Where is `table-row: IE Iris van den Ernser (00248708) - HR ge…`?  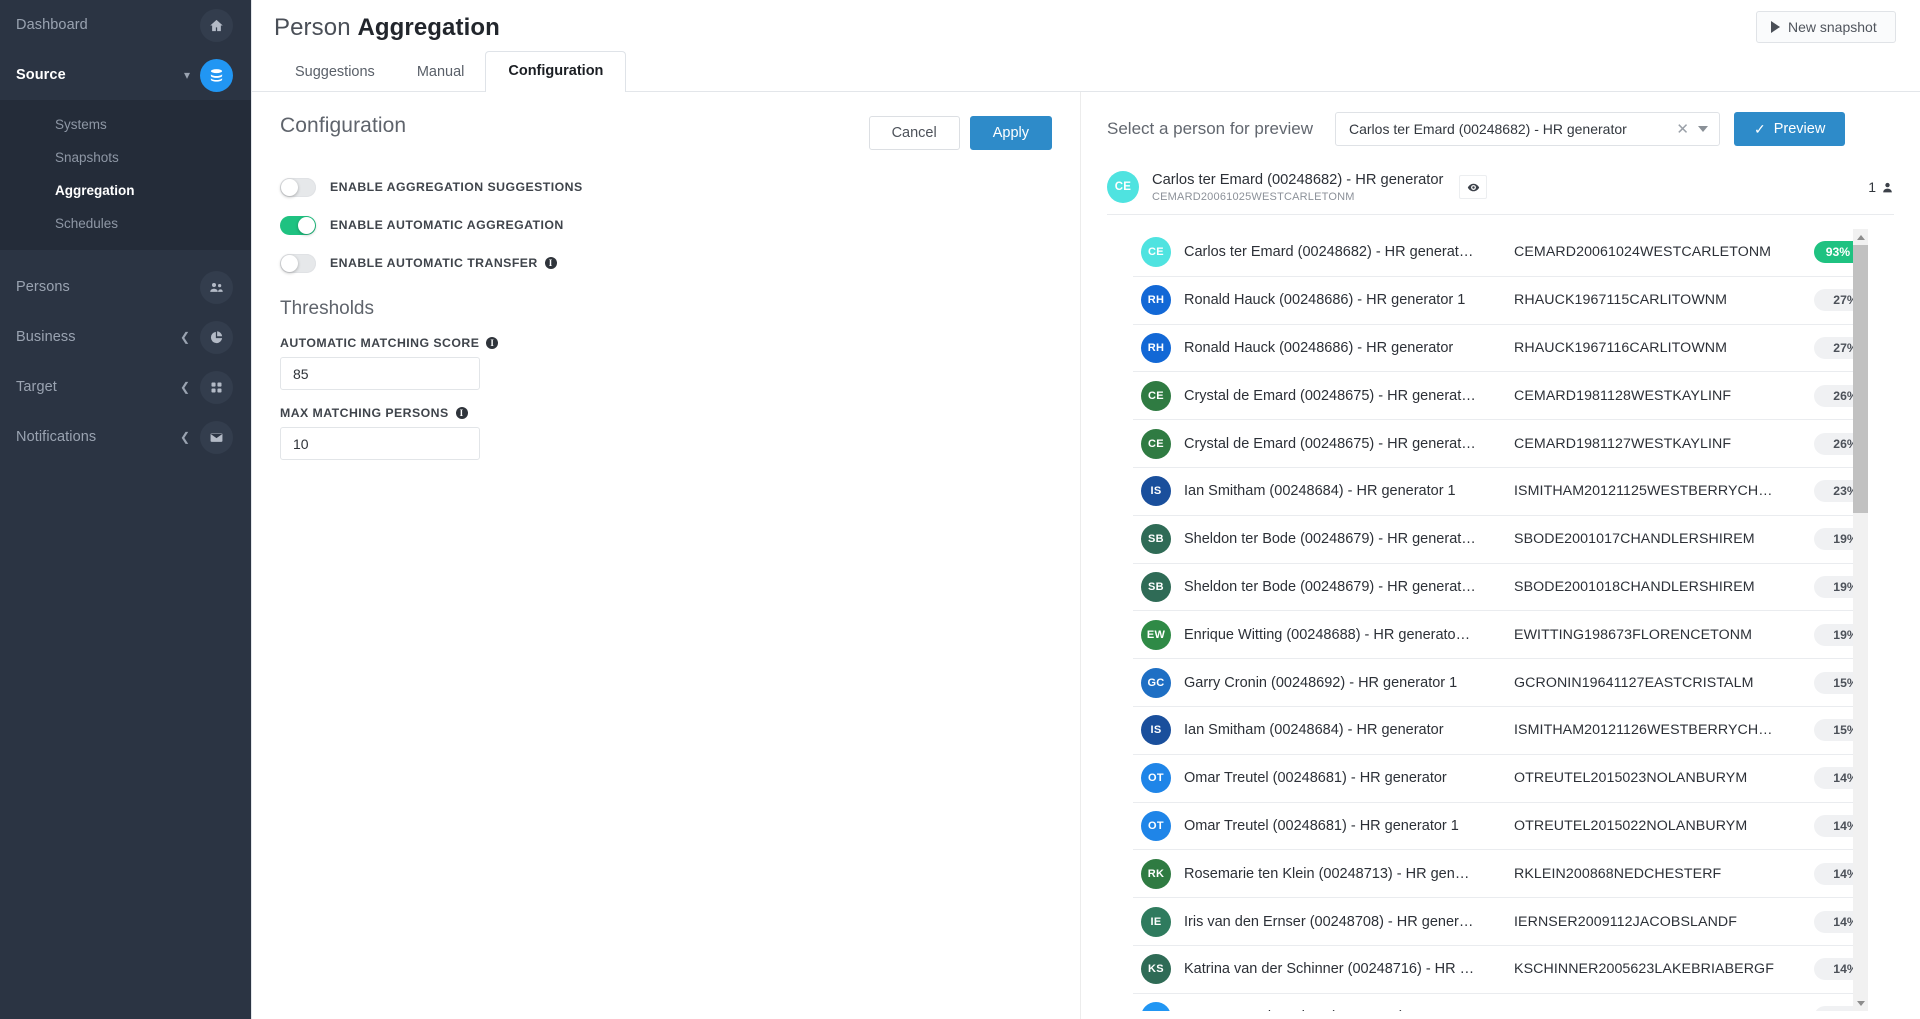 table-row: IE Iris van den Ernser (00248708) - HR ge… is located at coordinates (1493, 922).